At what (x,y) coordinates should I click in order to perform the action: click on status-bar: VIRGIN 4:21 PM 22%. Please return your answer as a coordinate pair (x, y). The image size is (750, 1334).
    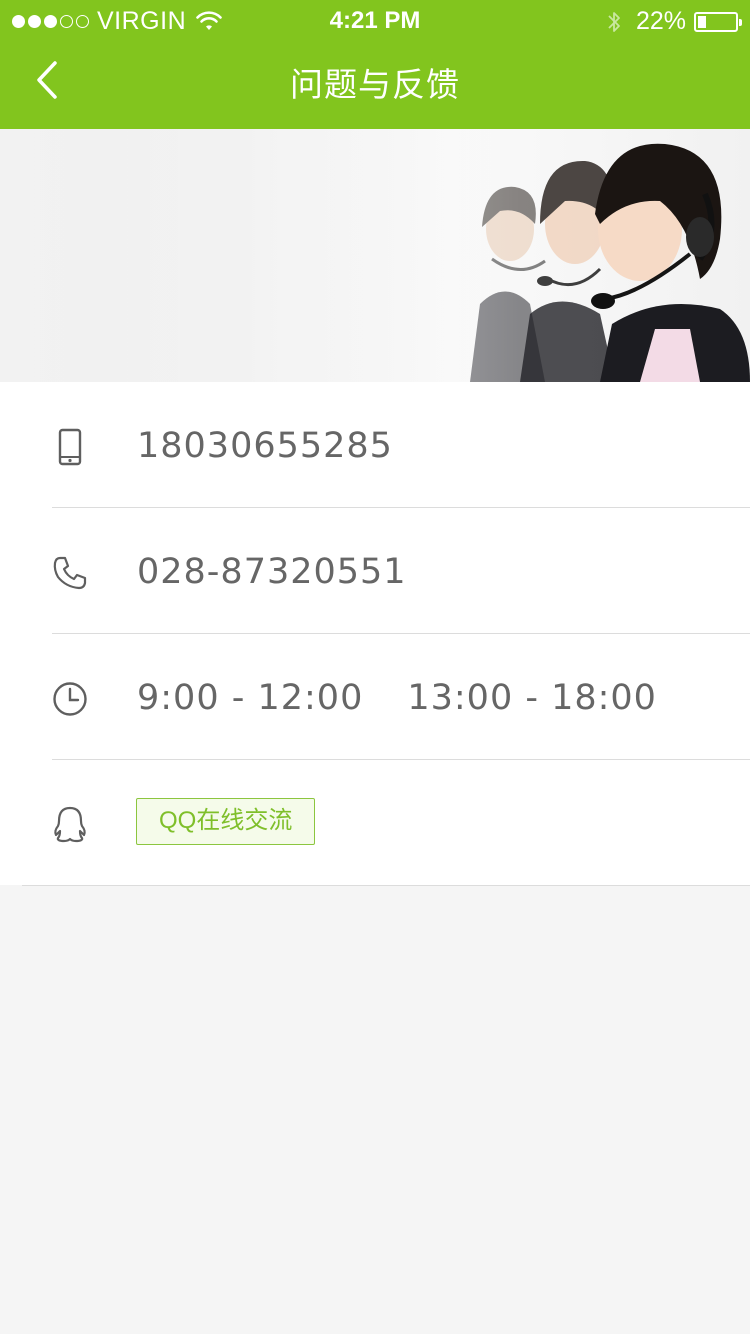
    Looking at the image, I should click on (375, 20).